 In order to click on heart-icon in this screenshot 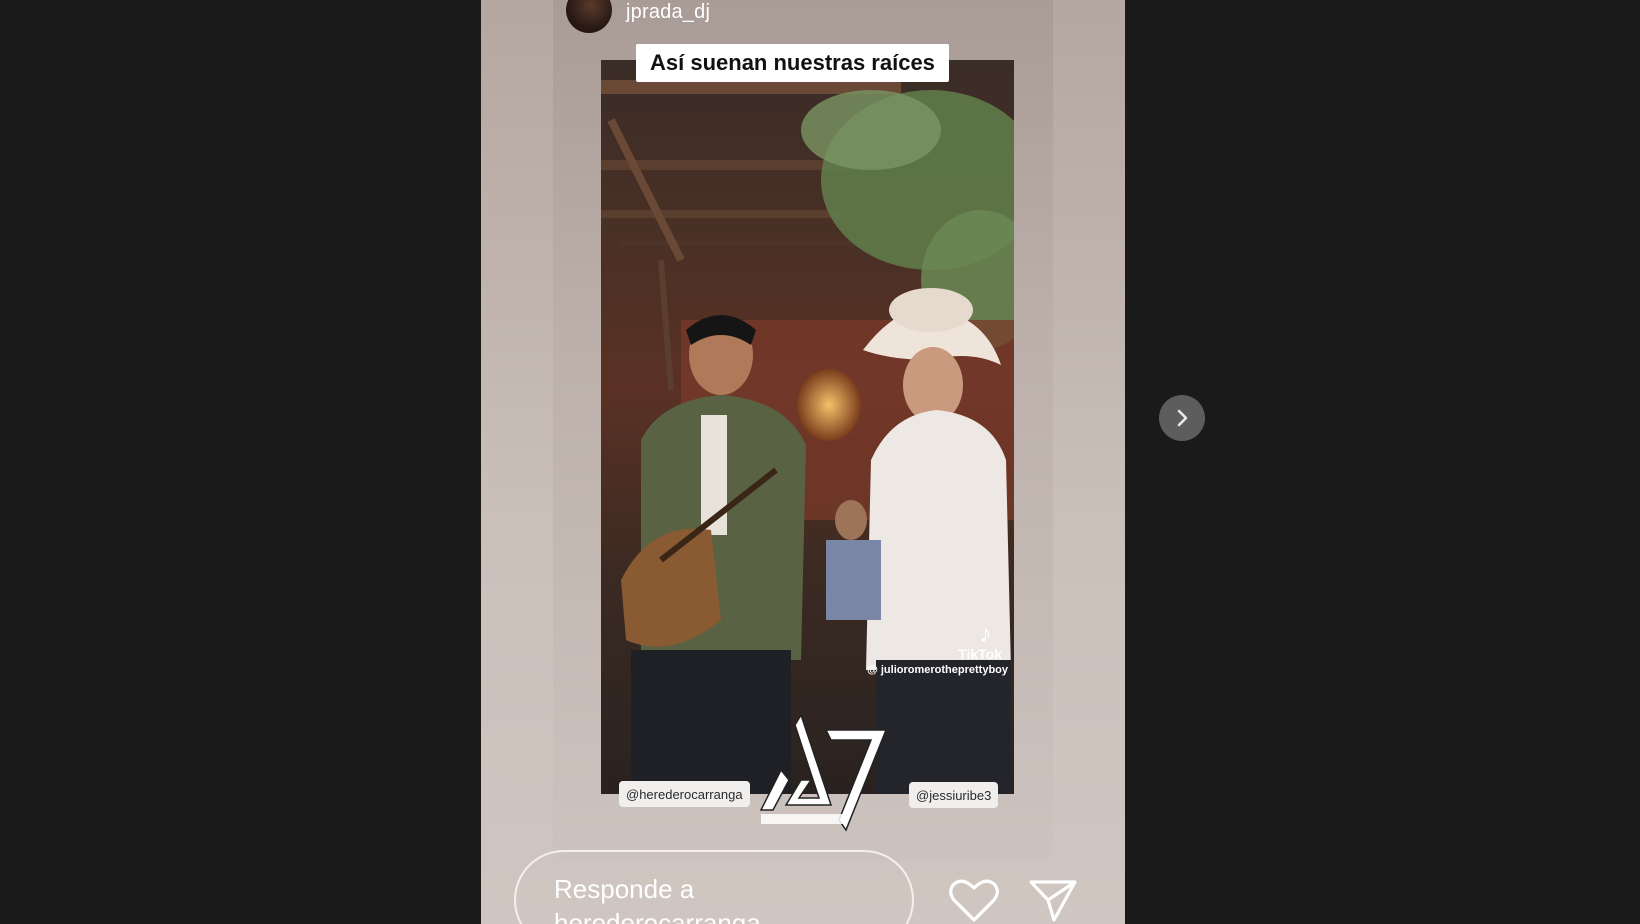, I will do `click(974, 900)`.